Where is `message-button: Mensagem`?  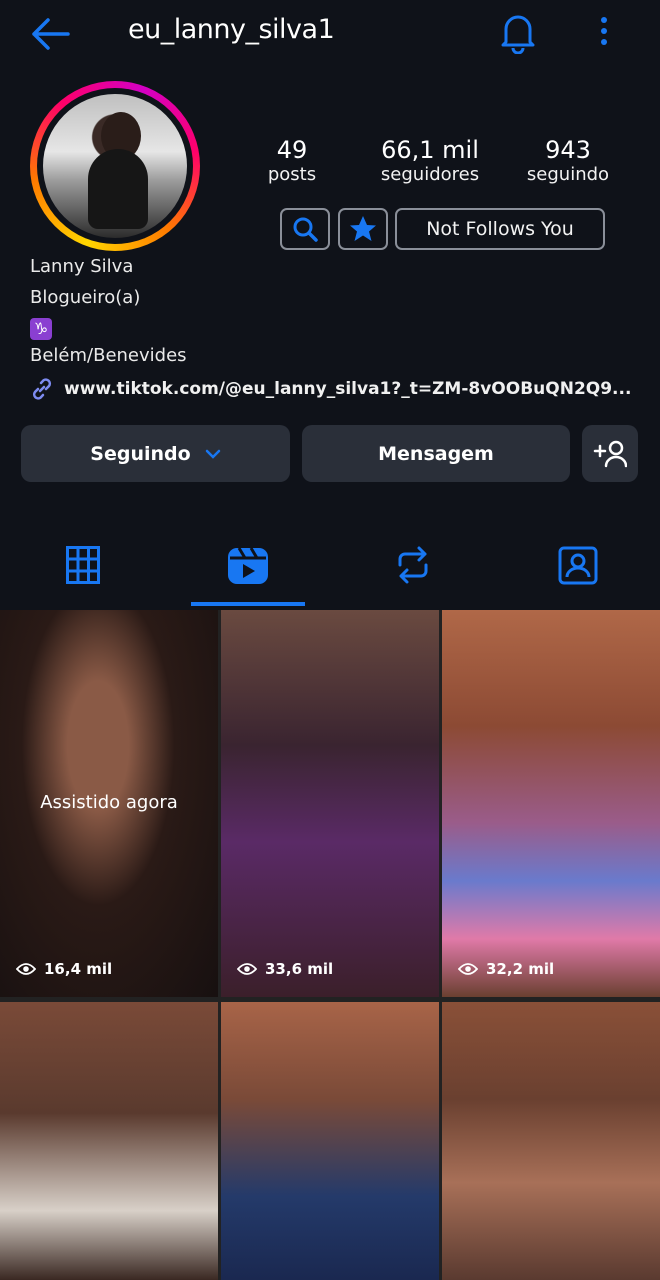 message-button: Mensagem is located at coordinates (436, 453).